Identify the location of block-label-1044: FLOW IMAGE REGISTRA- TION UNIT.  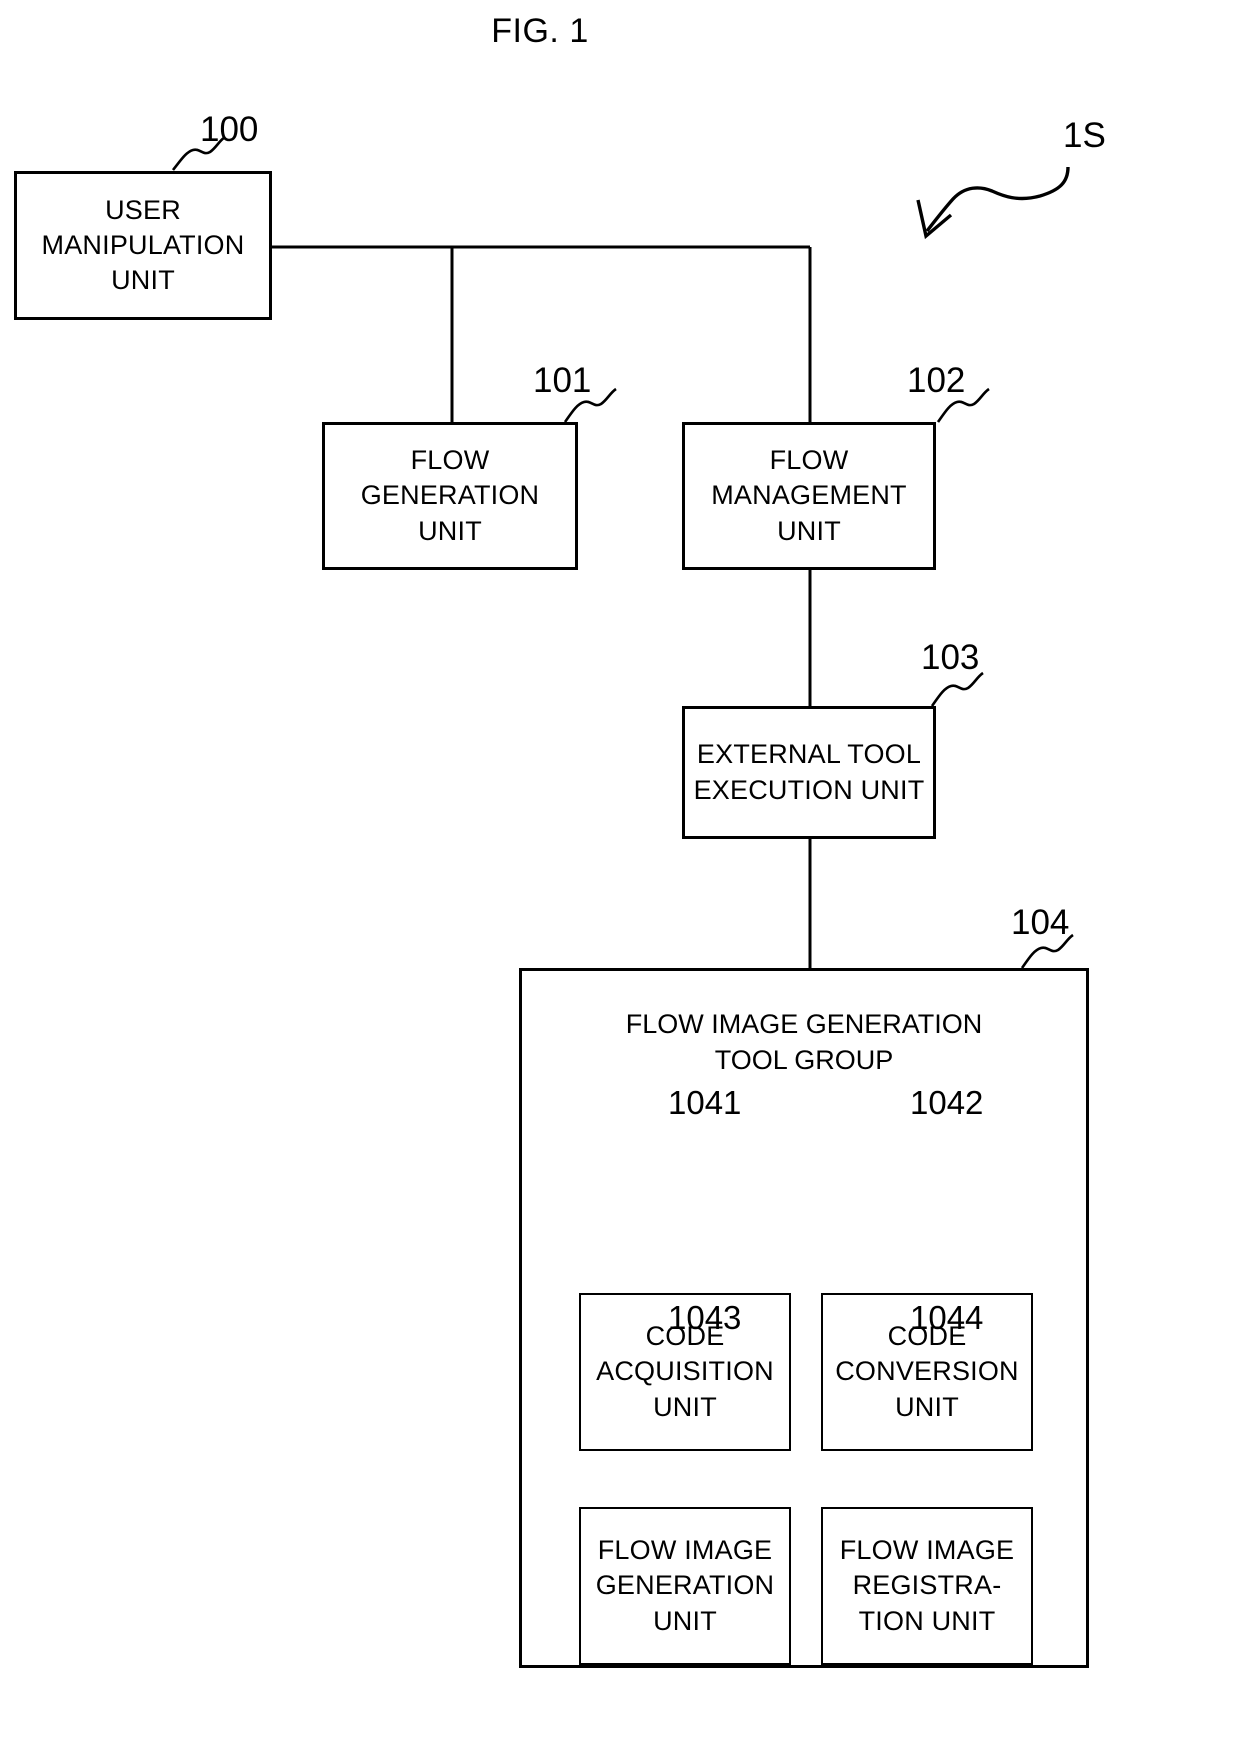
(927, 1585).